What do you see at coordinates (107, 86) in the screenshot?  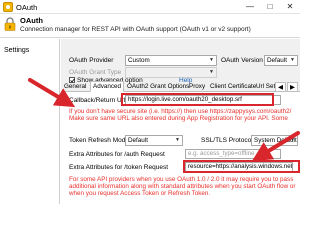 I see `tab-advanced: Advanced` at bounding box center [107, 86].